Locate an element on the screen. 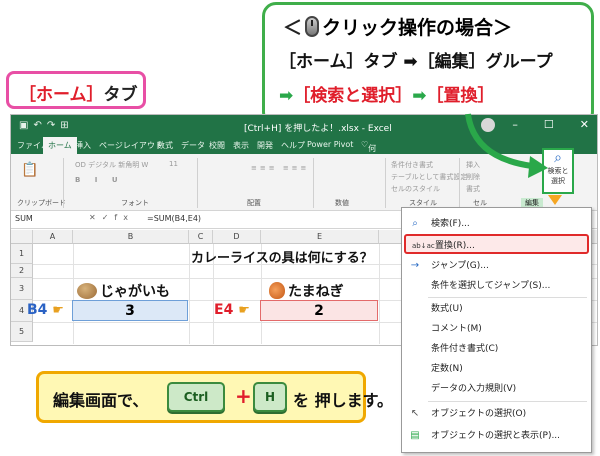 This screenshot has width=600, height=456. tab-review: 校閲 is located at coordinates (217, 145).